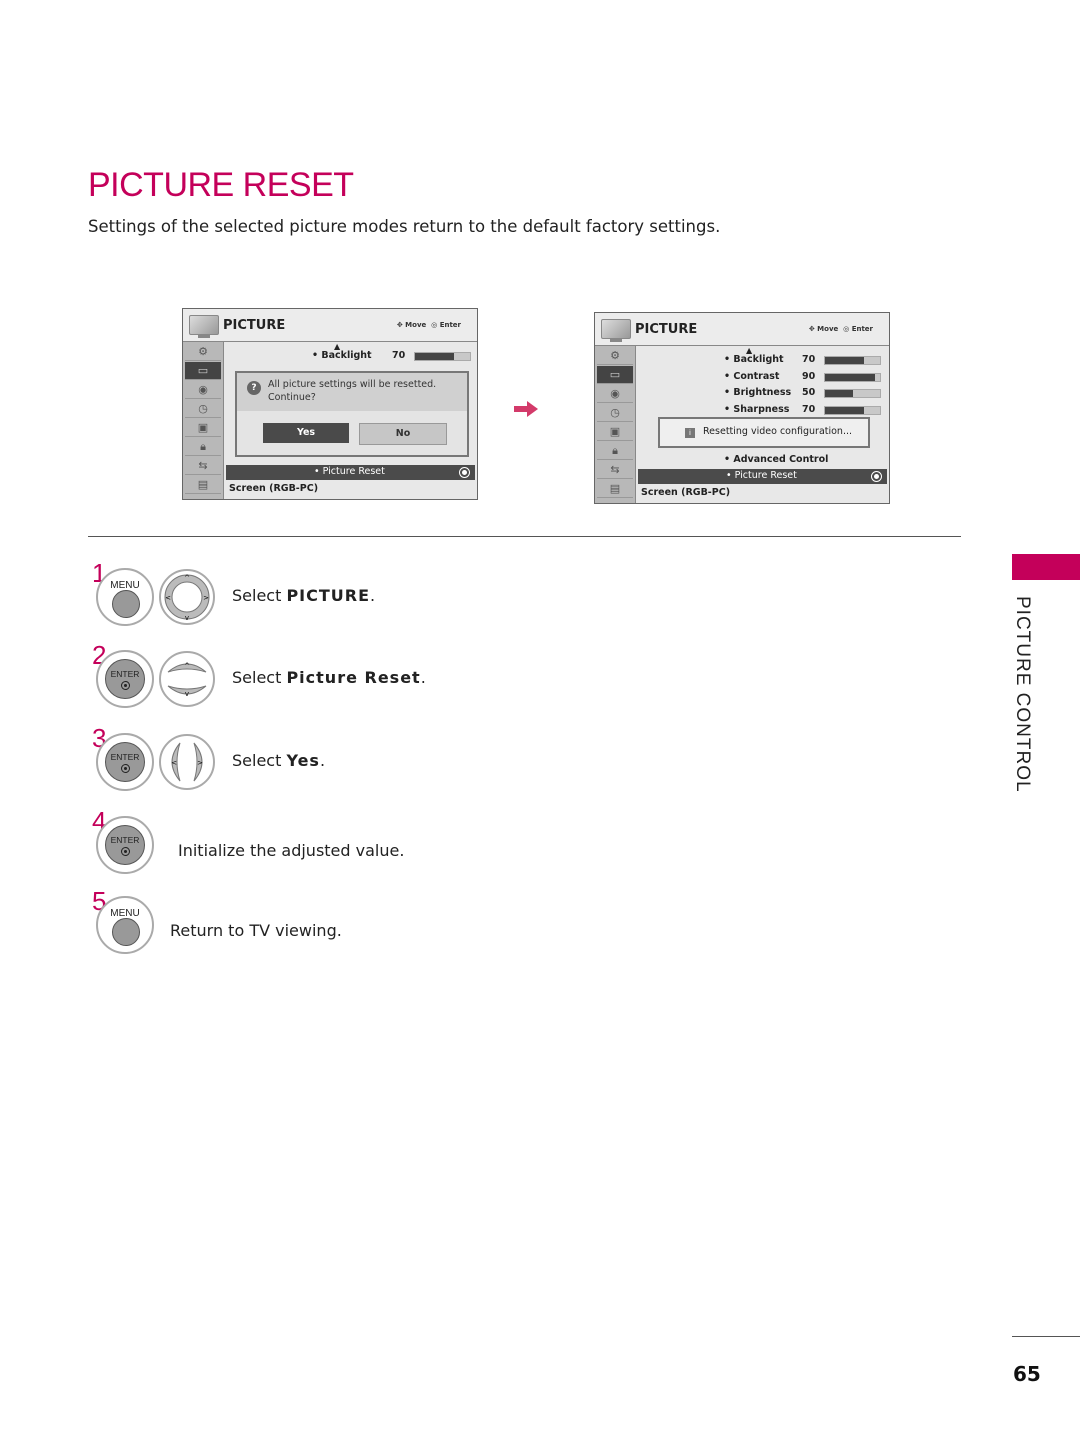 The image size is (1080, 1439). Describe the element at coordinates (187, 679) in the screenshot. I see `up-down-nav-button: ^v` at that location.